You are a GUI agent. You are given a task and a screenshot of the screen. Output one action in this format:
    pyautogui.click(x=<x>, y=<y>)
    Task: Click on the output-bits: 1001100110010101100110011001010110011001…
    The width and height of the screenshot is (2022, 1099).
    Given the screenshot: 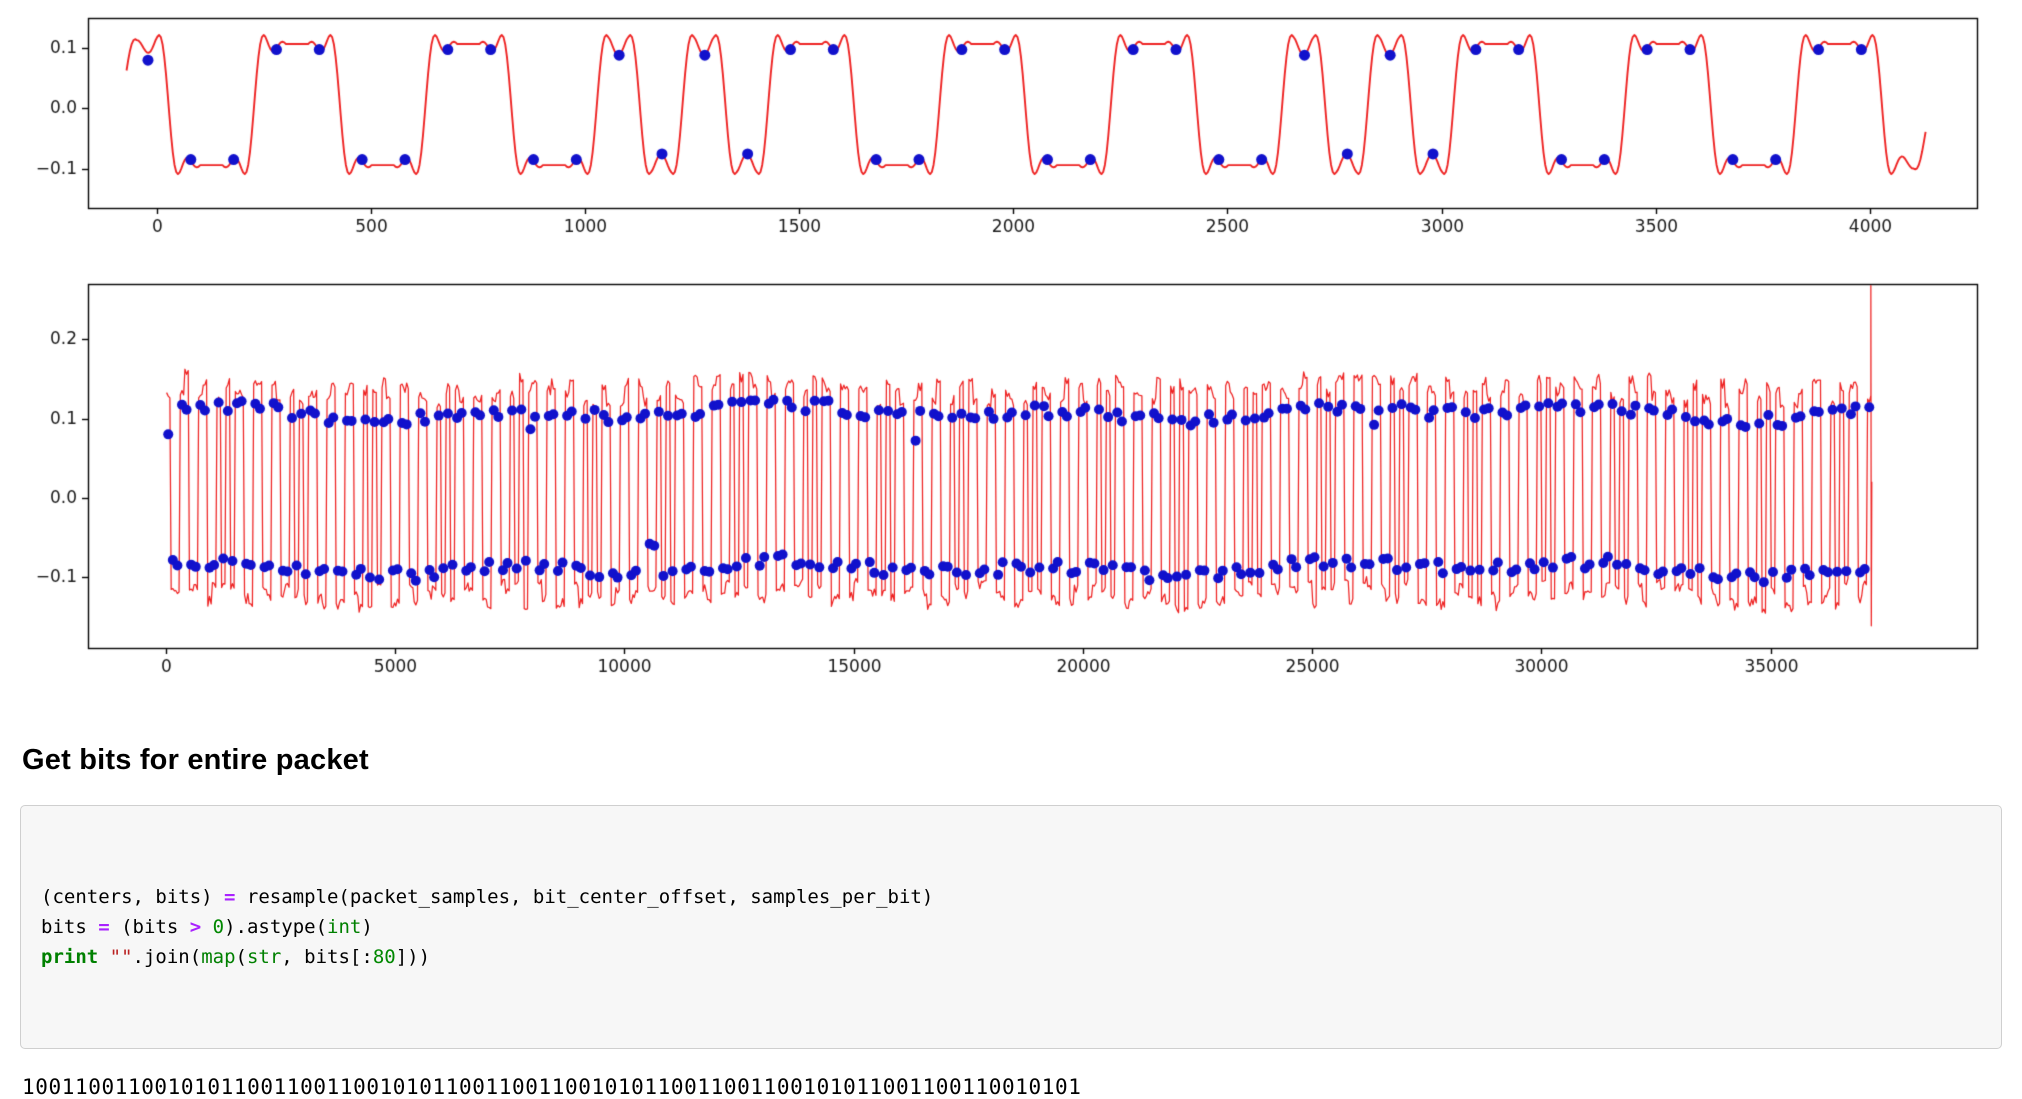 What is the action you would take?
    pyautogui.click(x=552, y=1087)
    